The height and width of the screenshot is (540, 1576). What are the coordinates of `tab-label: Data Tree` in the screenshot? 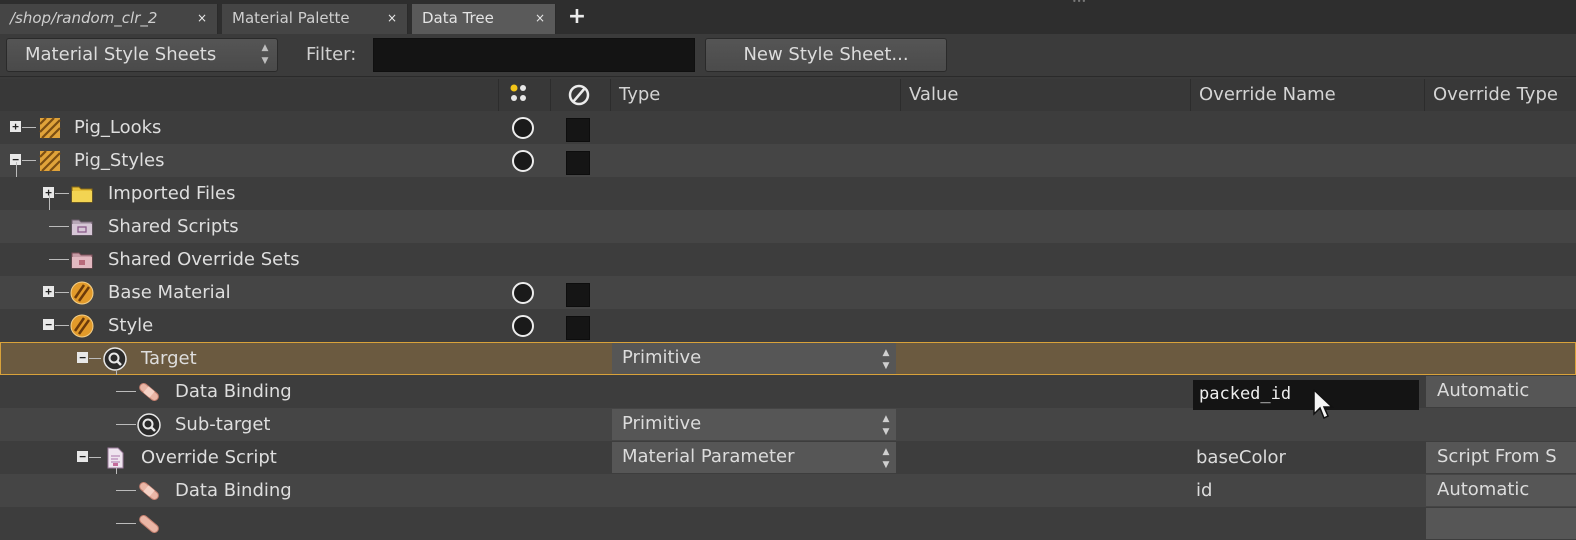 It's located at (458, 18).